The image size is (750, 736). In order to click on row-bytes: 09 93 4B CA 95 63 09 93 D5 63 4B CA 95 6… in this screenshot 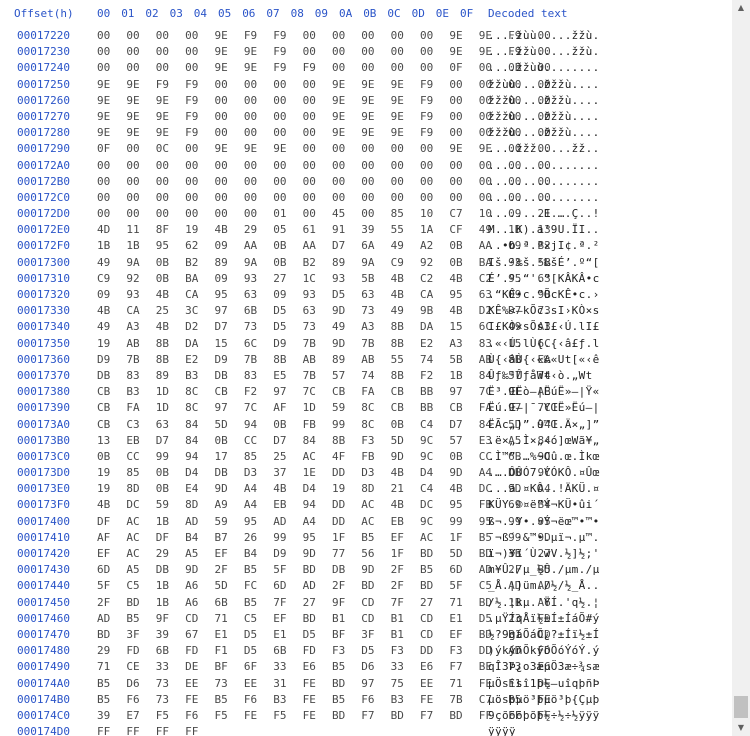, I will do `click(324, 295)`.